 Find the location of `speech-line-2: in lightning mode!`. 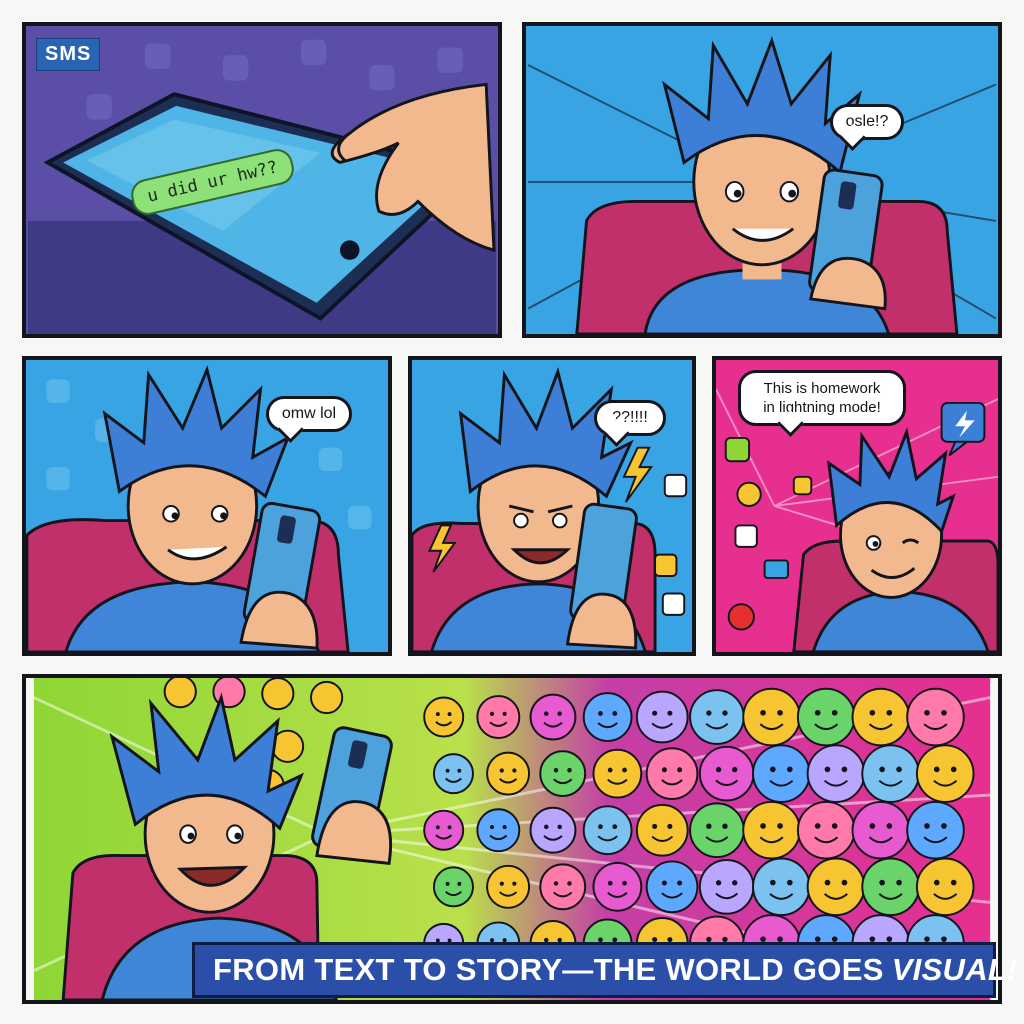

speech-line-2: in lightning mode! is located at coordinates (822, 407).